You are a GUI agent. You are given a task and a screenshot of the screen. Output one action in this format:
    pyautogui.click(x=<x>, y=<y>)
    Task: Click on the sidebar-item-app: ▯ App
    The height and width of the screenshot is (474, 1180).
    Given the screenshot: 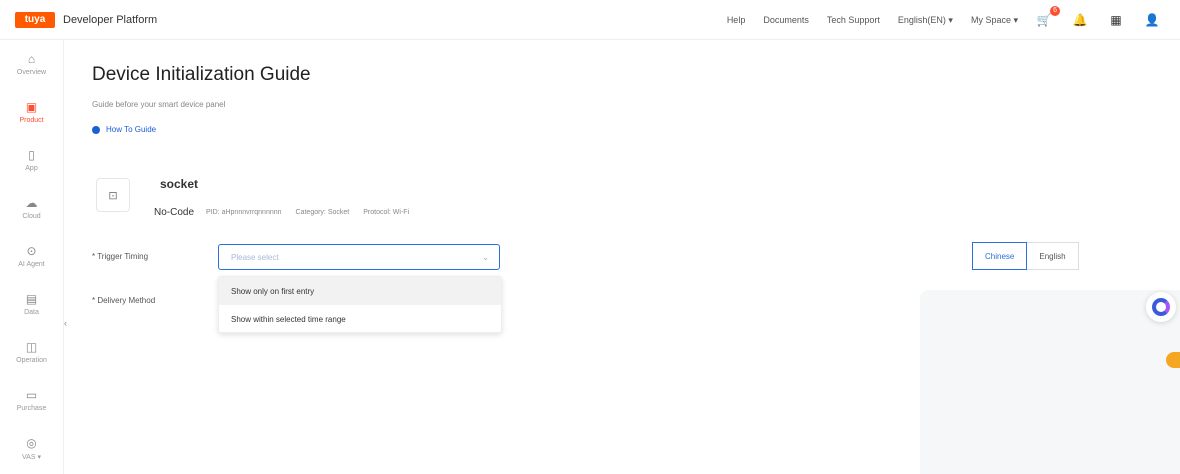 What is the action you would take?
    pyautogui.click(x=31, y=160)
    